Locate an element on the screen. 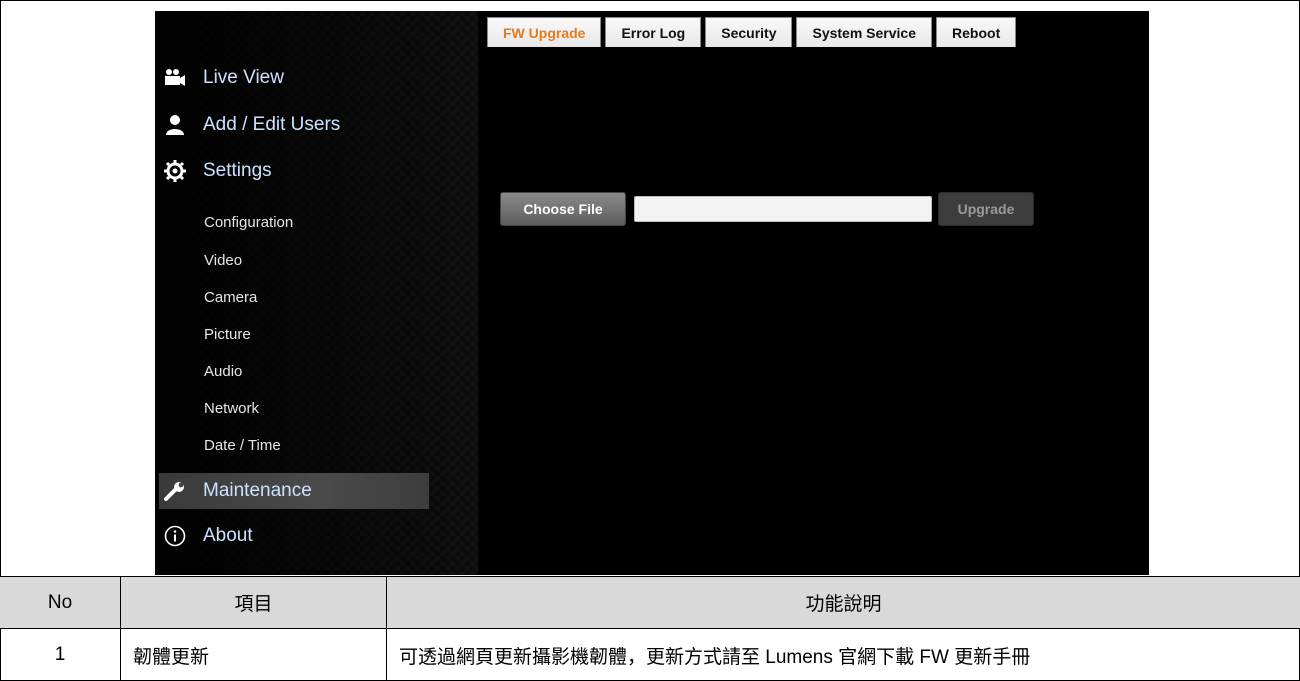  wrench-icon is located at coordinates (175, 491).